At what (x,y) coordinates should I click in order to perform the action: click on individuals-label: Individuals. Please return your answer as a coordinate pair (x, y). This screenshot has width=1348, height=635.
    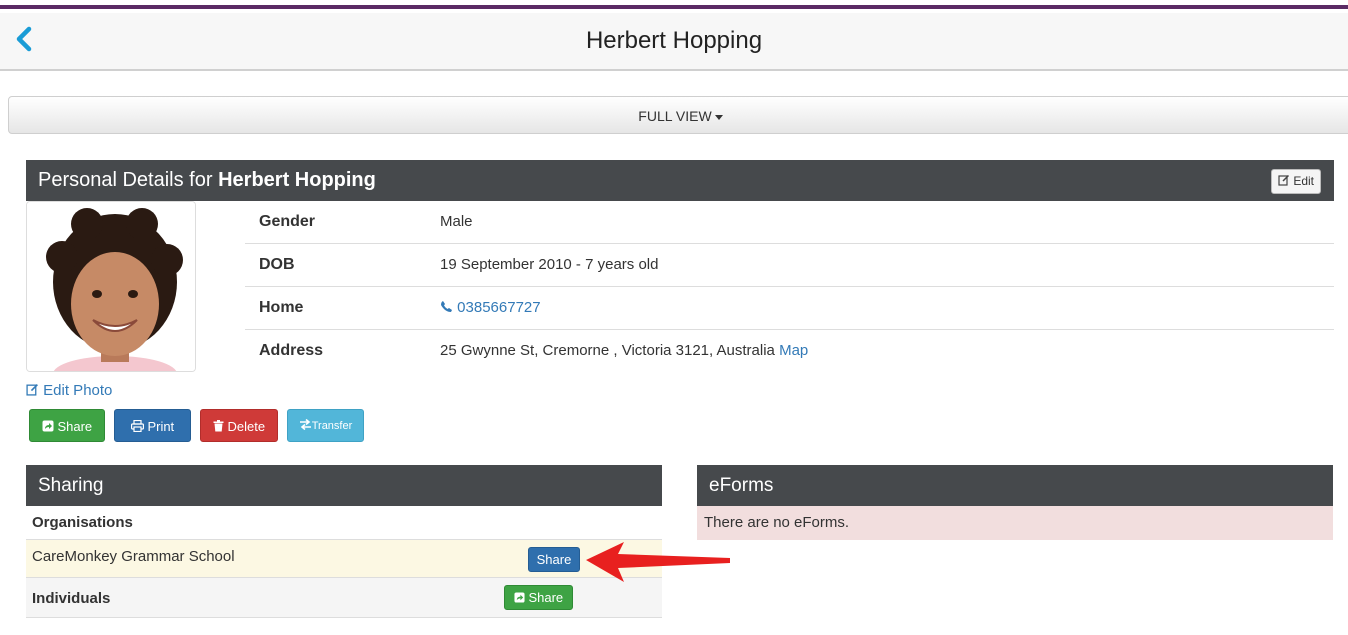
    Looking at the image, I should click on (71, 598).